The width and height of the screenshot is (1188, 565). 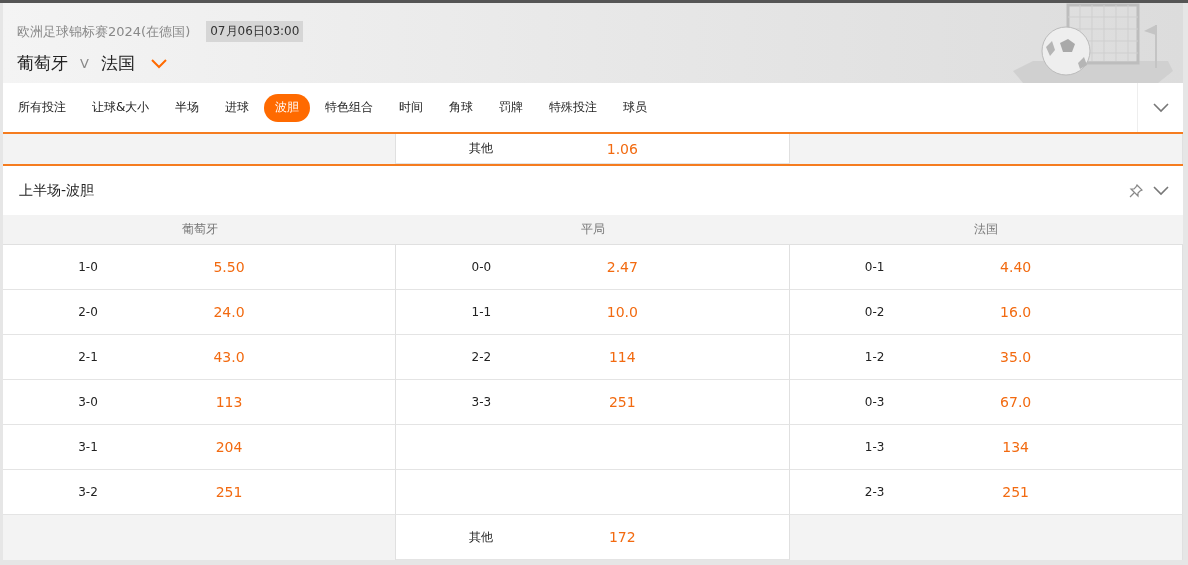 What do you see at coordinates (349, 107) in the screenshot?
I see `market-tab: 特色组合` at bounding box center [349, 107].